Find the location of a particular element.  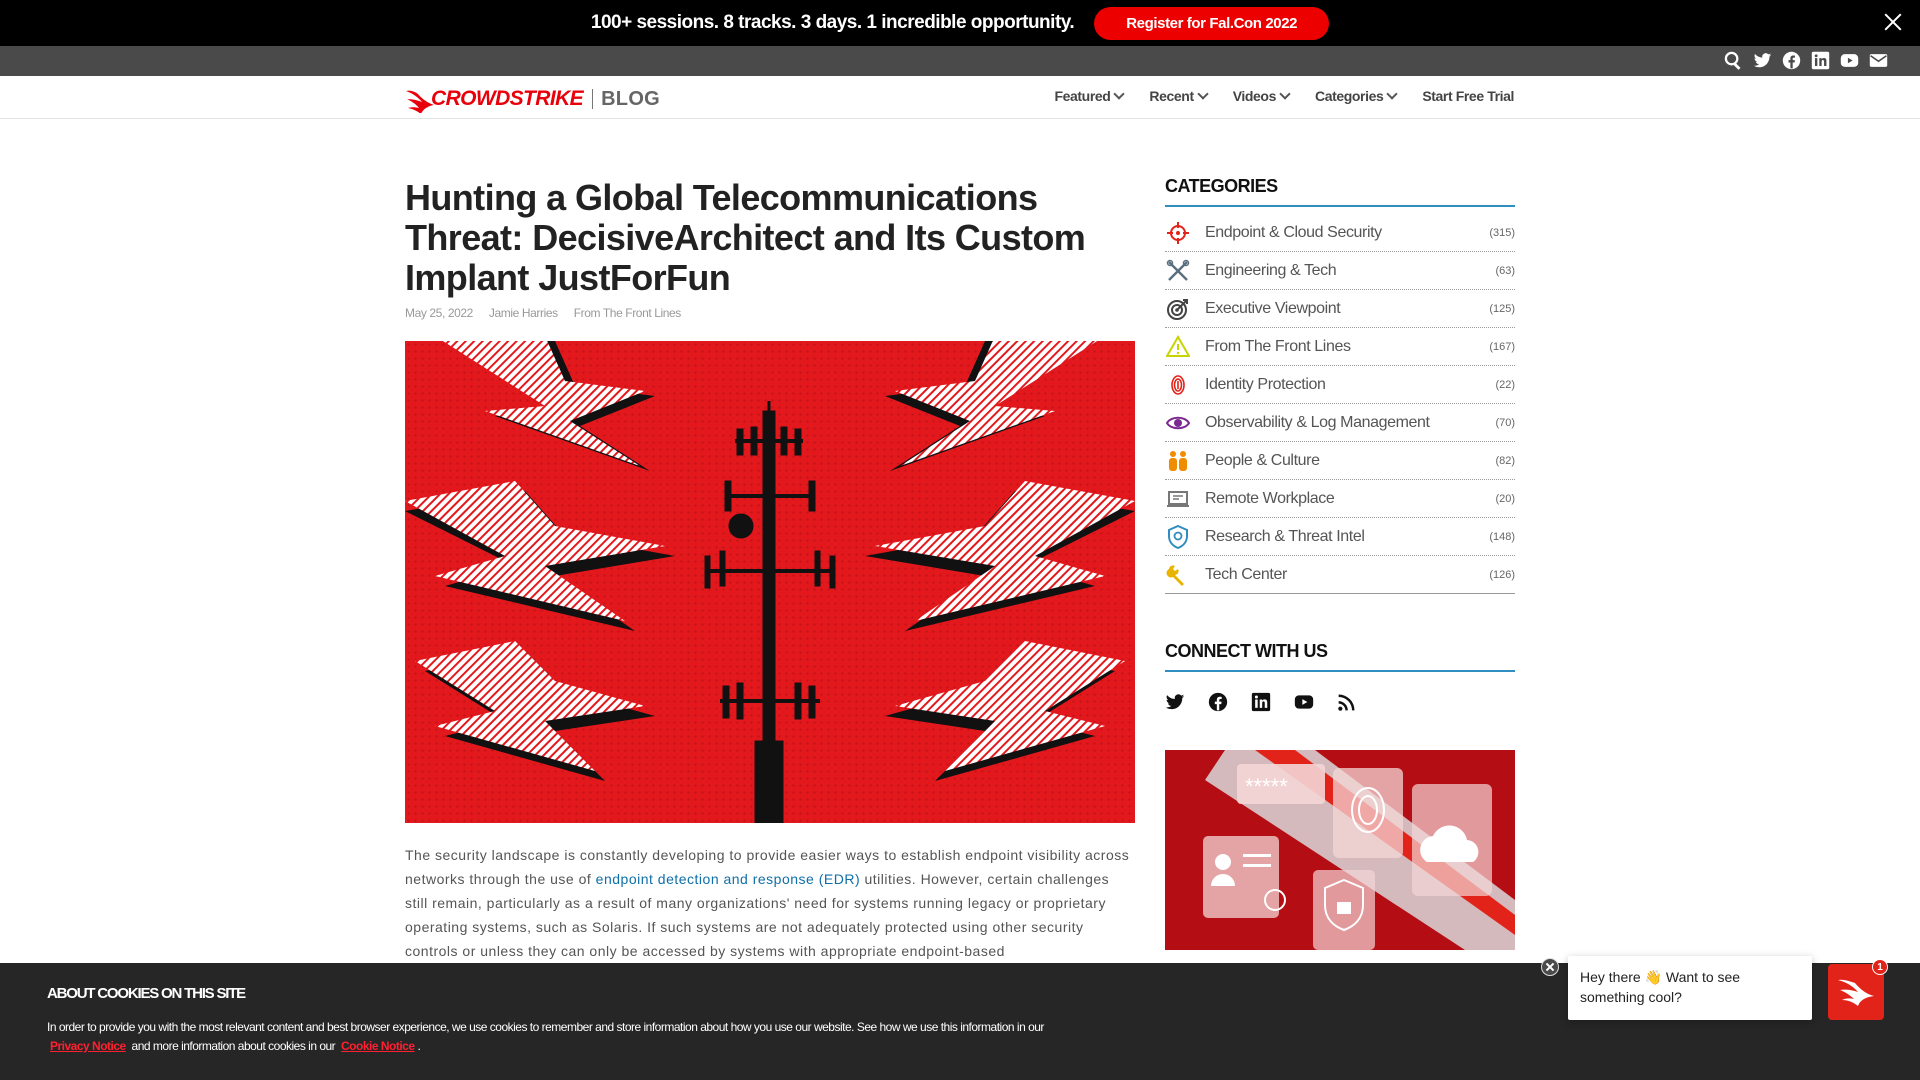

article-date: May 25, 2022 is located at coordinates (439, 313).